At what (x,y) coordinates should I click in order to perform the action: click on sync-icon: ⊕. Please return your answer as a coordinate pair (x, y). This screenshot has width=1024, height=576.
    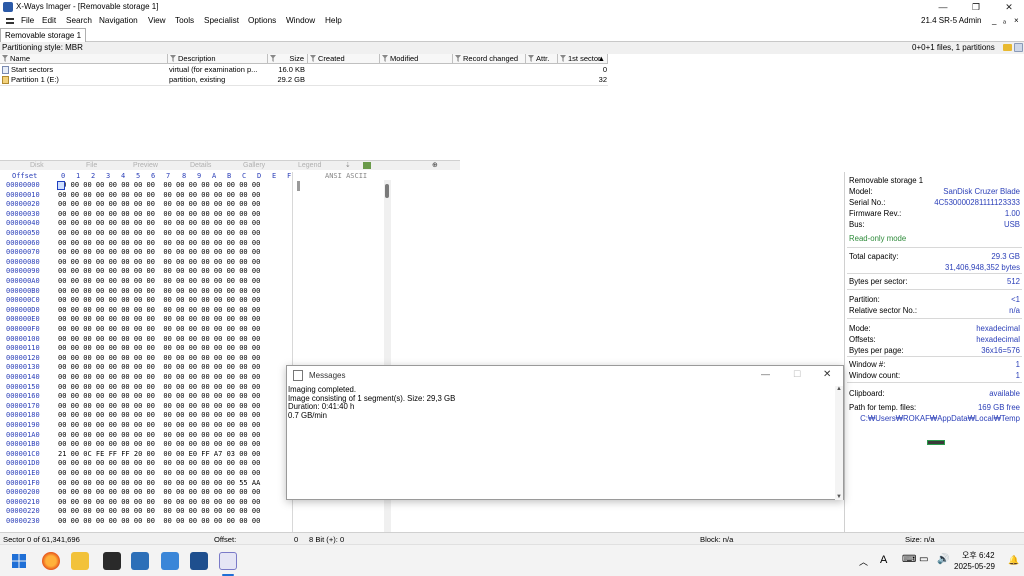
    Looking at the image, I should click on (435, 165).